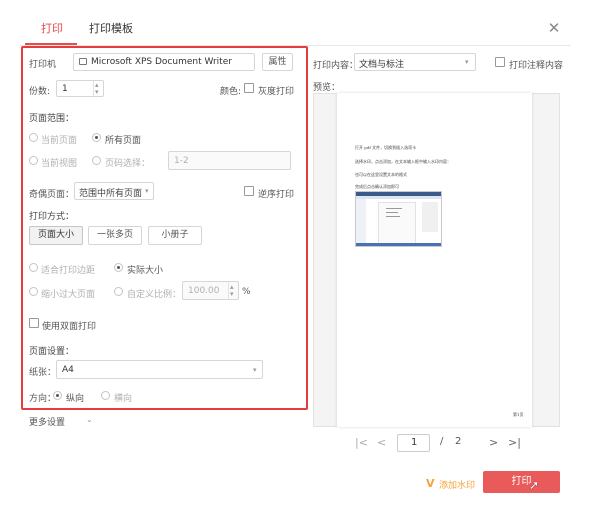  What do you see at coordinates (59, 164) in the screenshot?
I see `current-view-label: 当前视图` at bounding box center [59, 164].